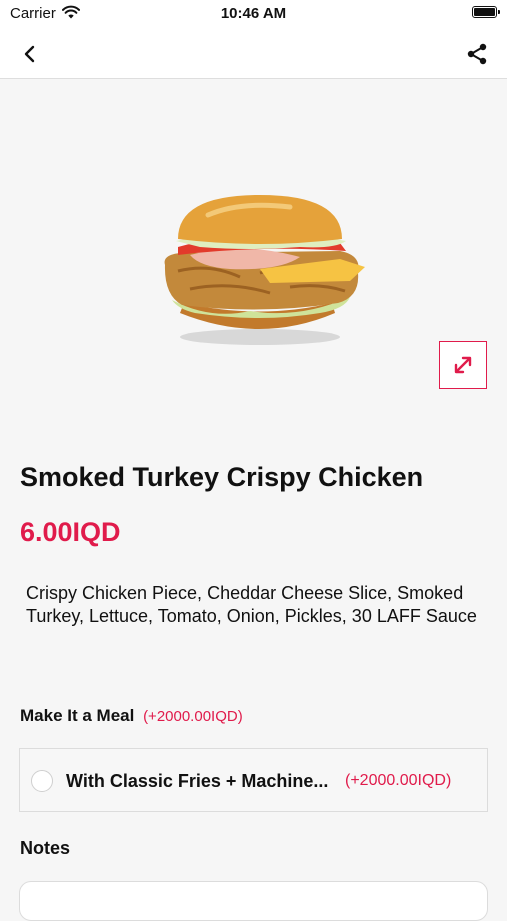  Describe the element at coordinates (253, 901) in the screenshot. I see `notes-input` at that location.